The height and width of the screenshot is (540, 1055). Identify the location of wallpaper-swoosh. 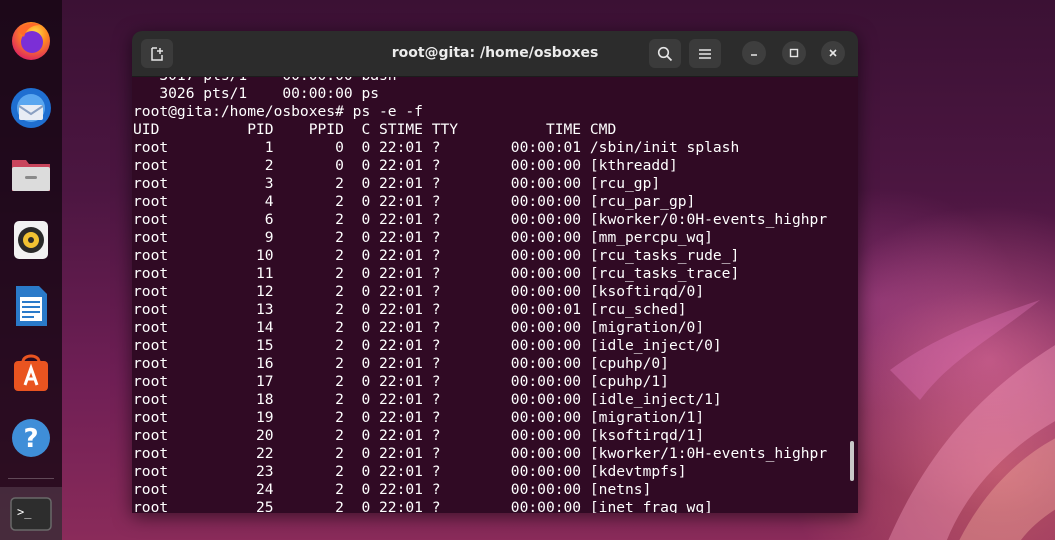
(971, 420).